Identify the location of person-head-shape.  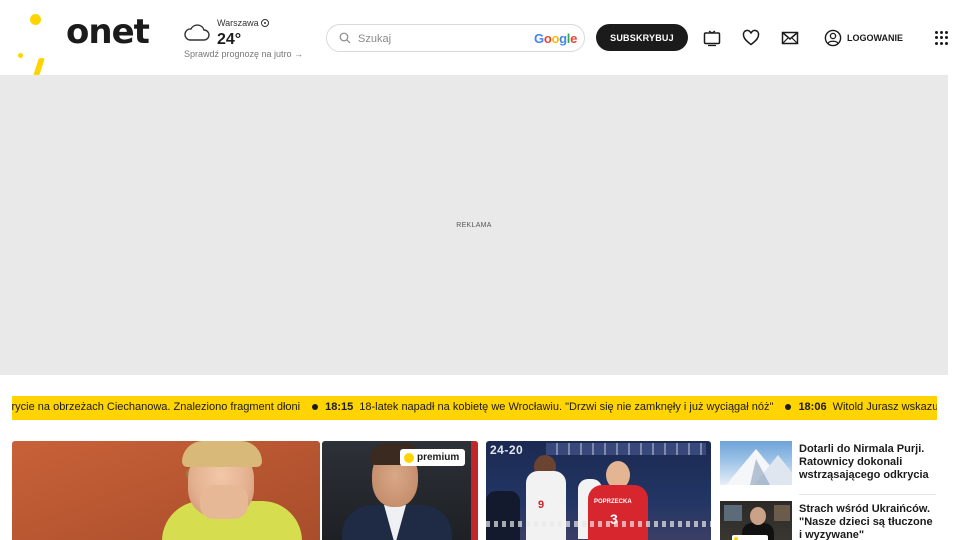
(758, 516).